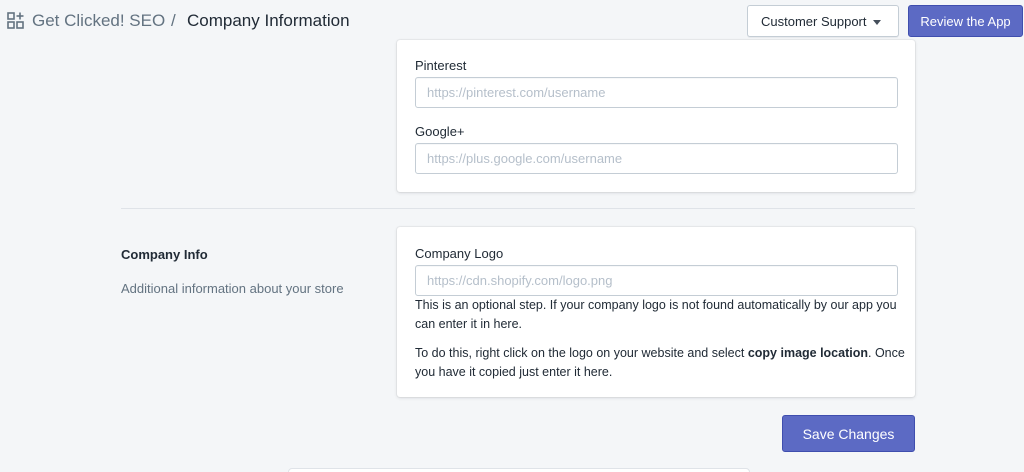 This screenshot has height=472, width=1024. Describe the element at coordinates (164, 254) in the screenshot. I see `company-info-title: Company Info` at that location.